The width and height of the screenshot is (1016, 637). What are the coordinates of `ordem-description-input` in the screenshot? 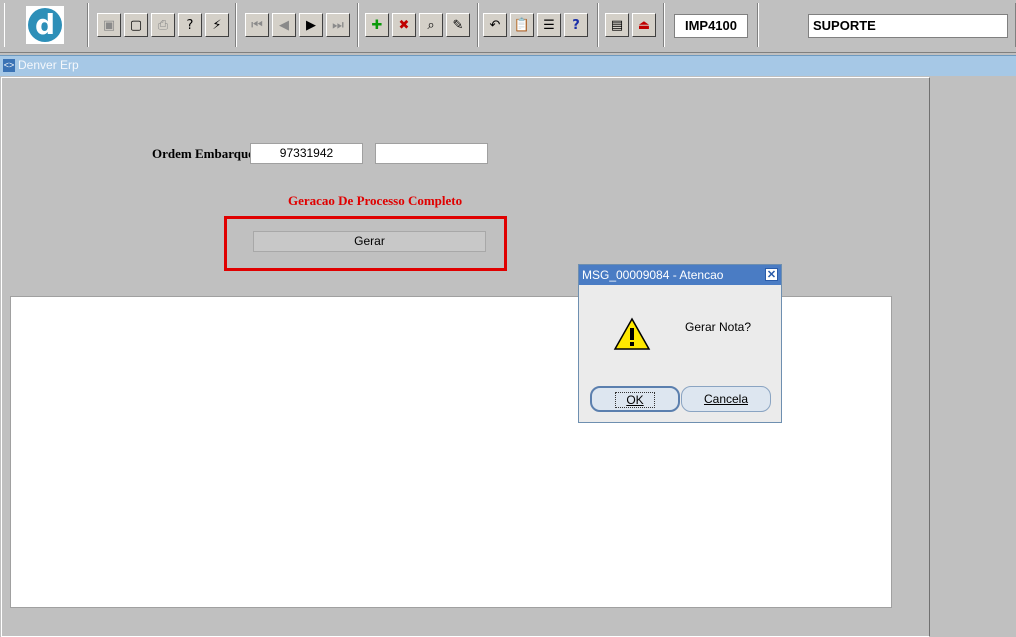 It's located at (431, 153).